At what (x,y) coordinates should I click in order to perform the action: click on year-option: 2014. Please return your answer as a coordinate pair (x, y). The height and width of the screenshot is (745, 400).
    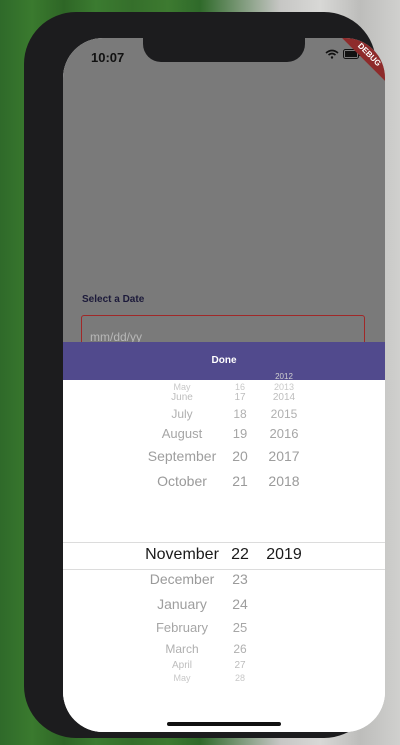
    Looking at the image, I should click on (284, 397).